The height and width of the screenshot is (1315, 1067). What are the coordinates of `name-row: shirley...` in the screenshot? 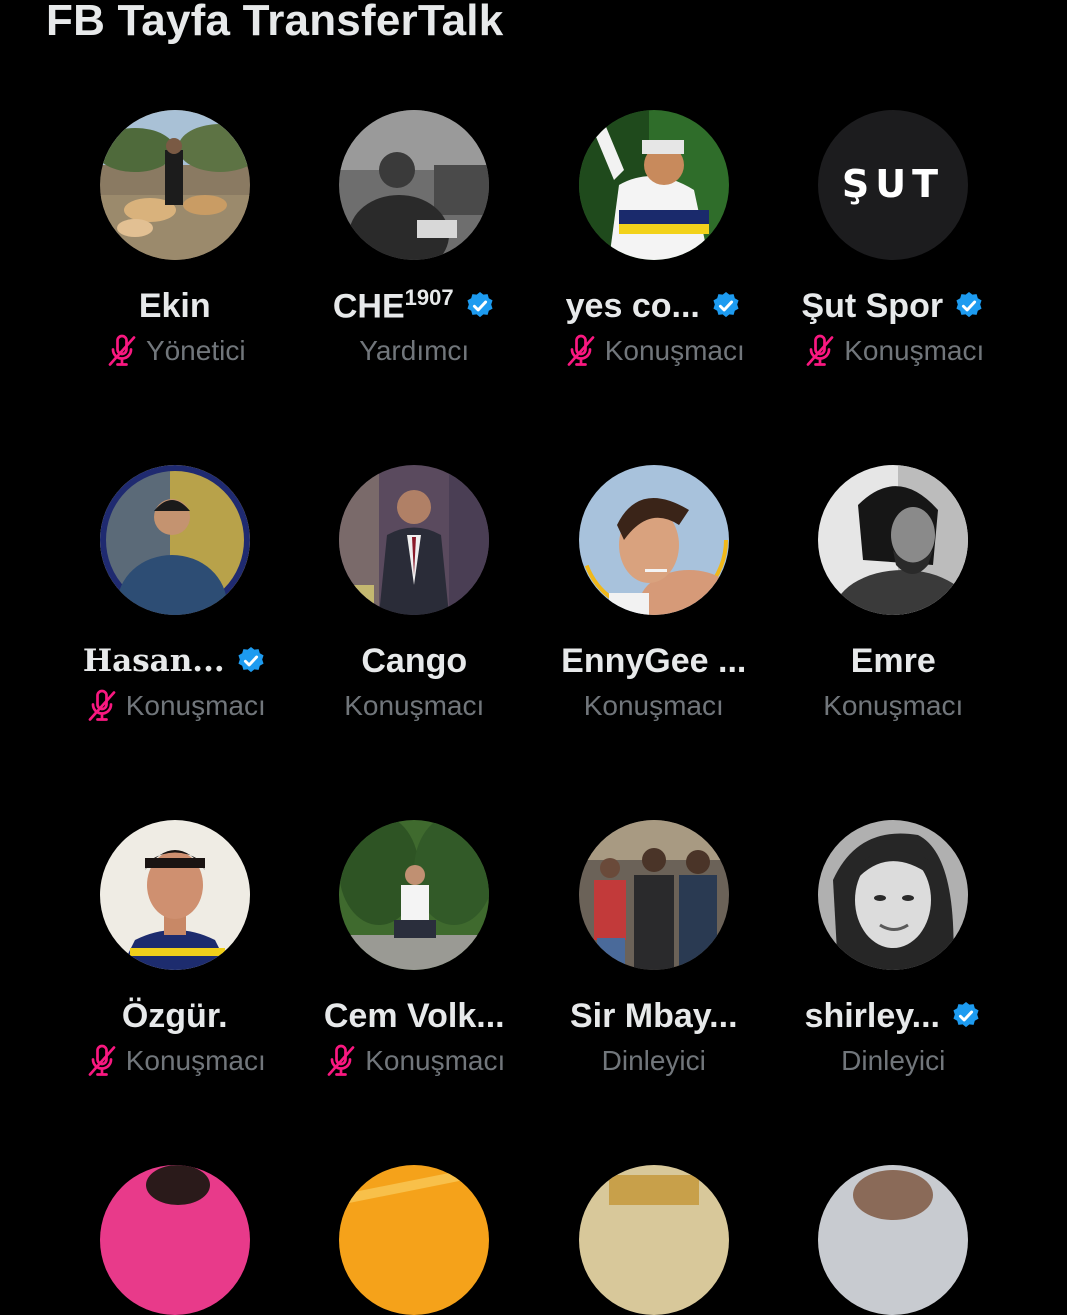 It's located at (893, 1016).